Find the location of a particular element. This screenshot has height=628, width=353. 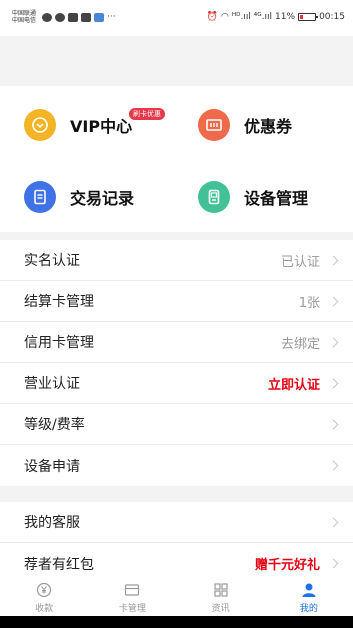

coupon-icon is located at coordinates (214, 125).